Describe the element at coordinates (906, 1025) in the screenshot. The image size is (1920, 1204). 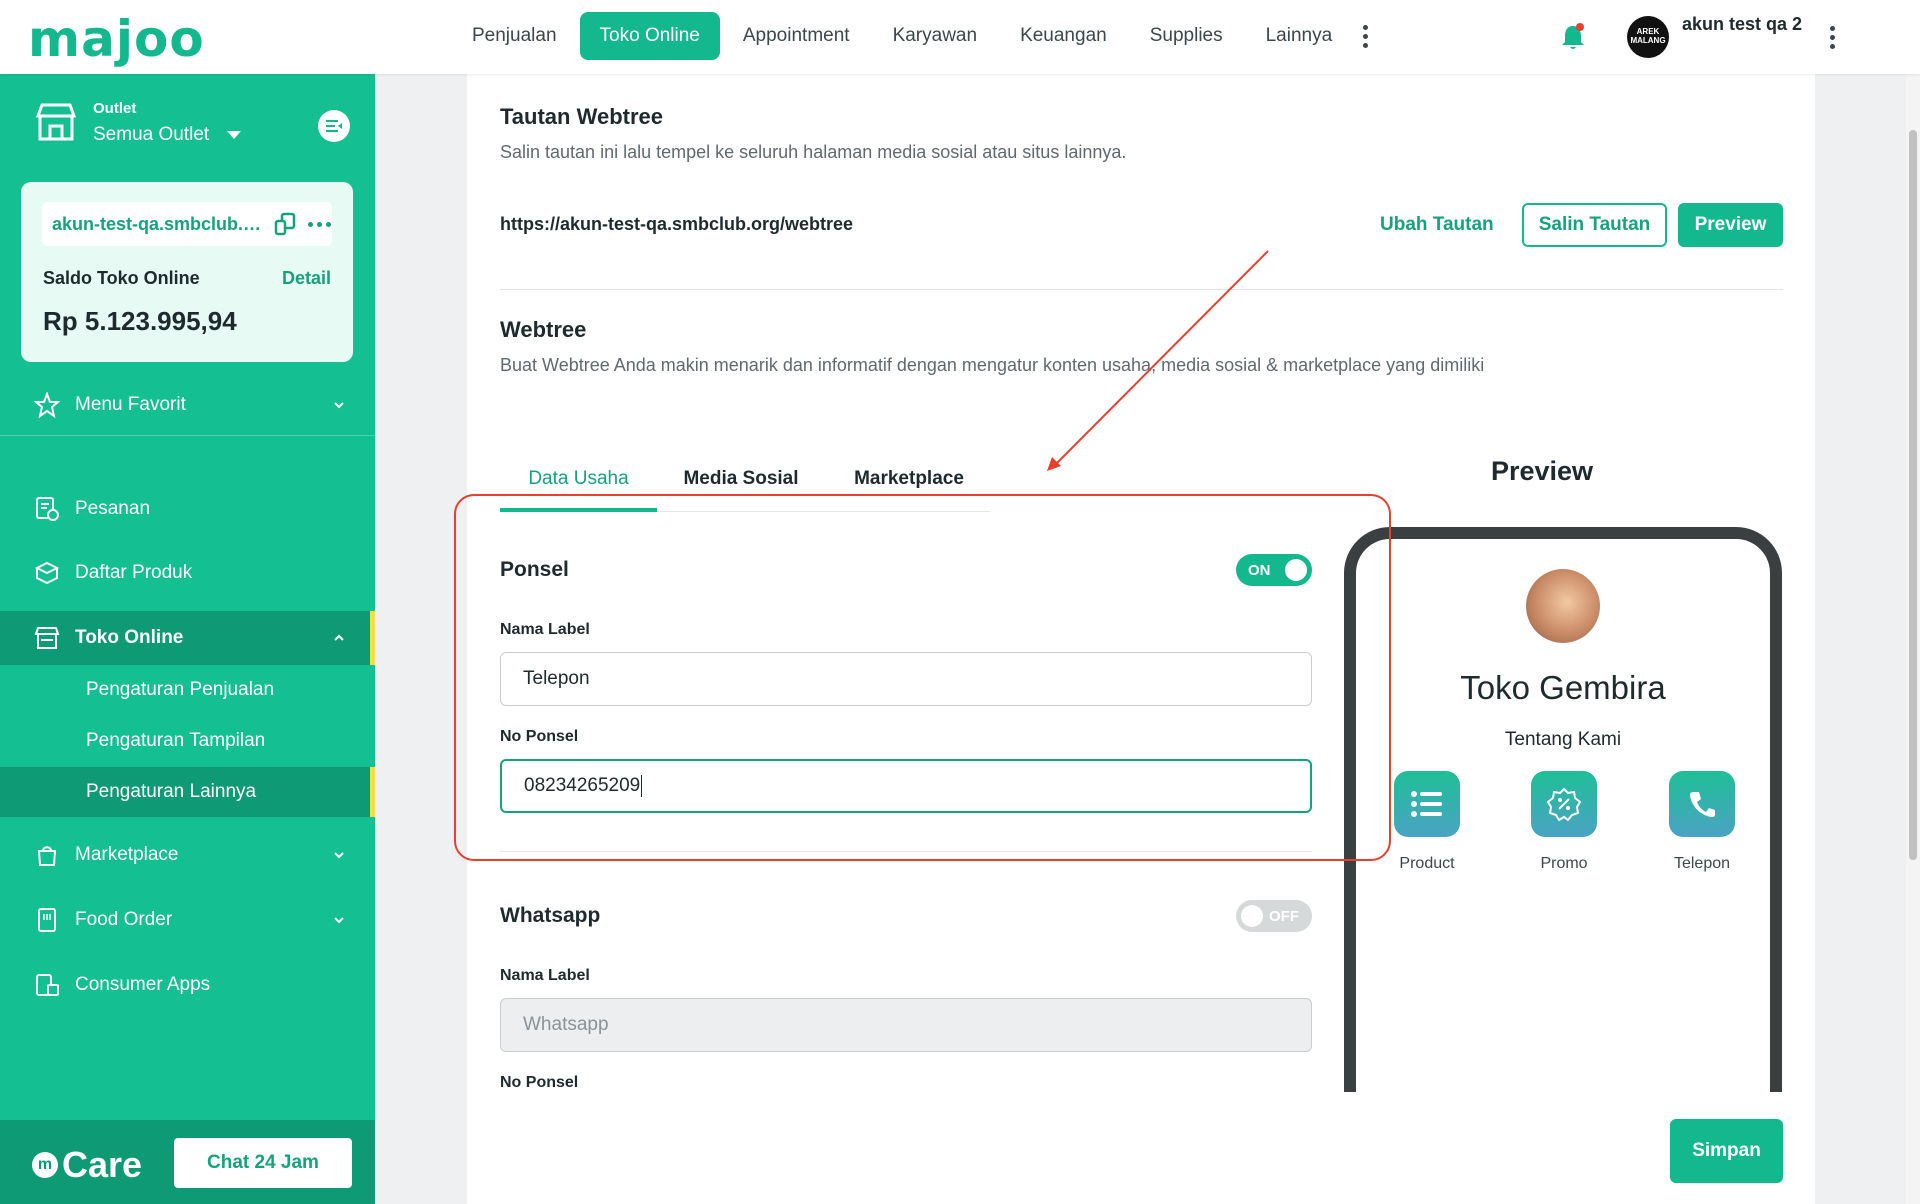
I see `whatsapp-nama-input: Whatsapp` at that location.